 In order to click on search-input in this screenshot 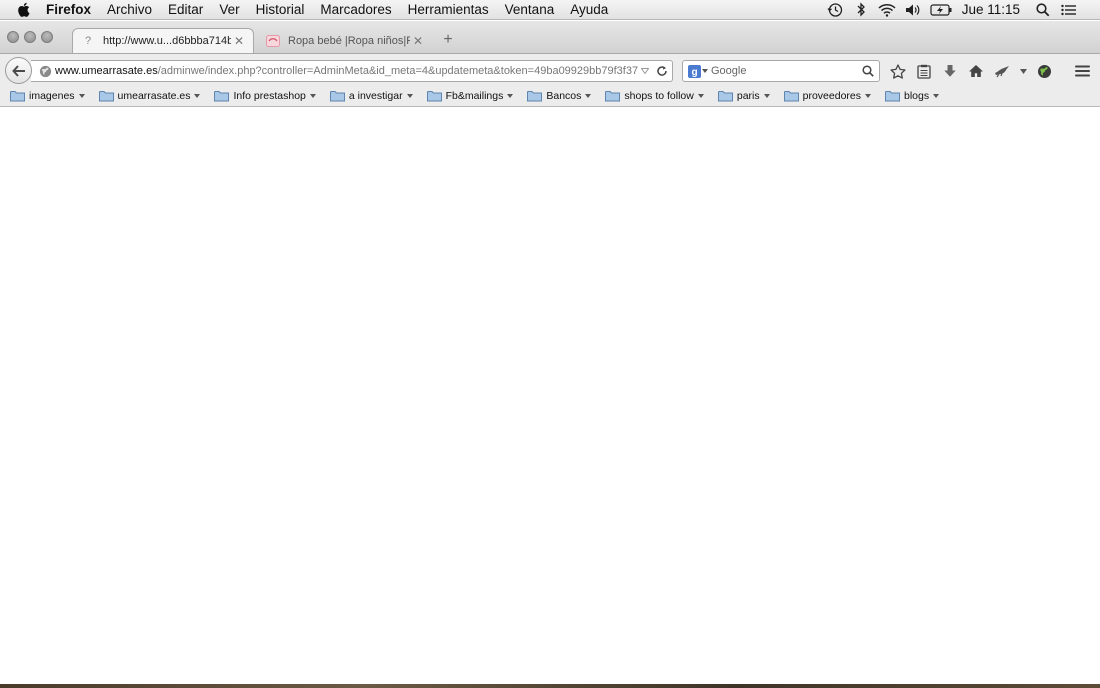, I will do `click(784, 71)`.